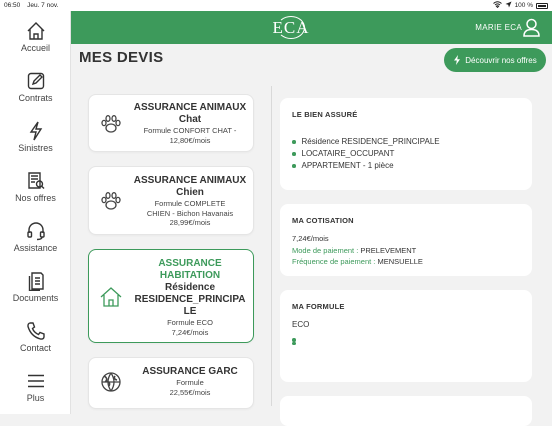 Image resolution: width=552 pixels, height=426 pixels. I want to click on battery-percent: 100 %, so click(523, 5).